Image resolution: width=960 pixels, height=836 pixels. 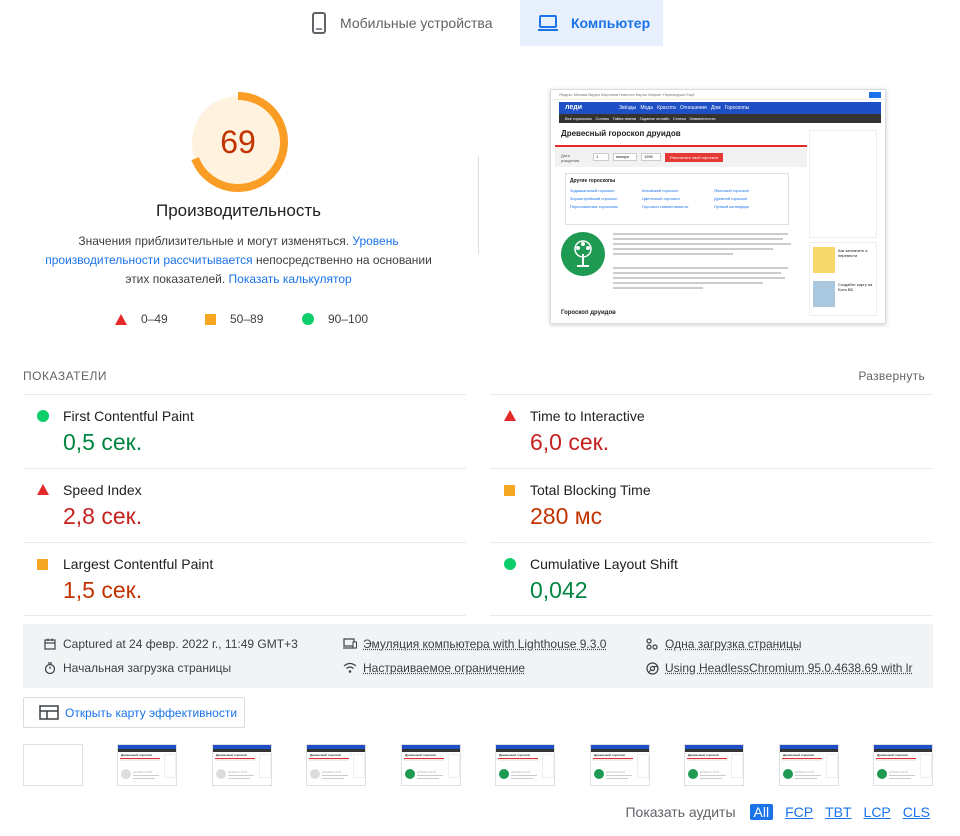 What do you see at coordinates (625, 157) in the screenshot?
I see `screenshot-form-month: января` at bounding box center [625, 157].